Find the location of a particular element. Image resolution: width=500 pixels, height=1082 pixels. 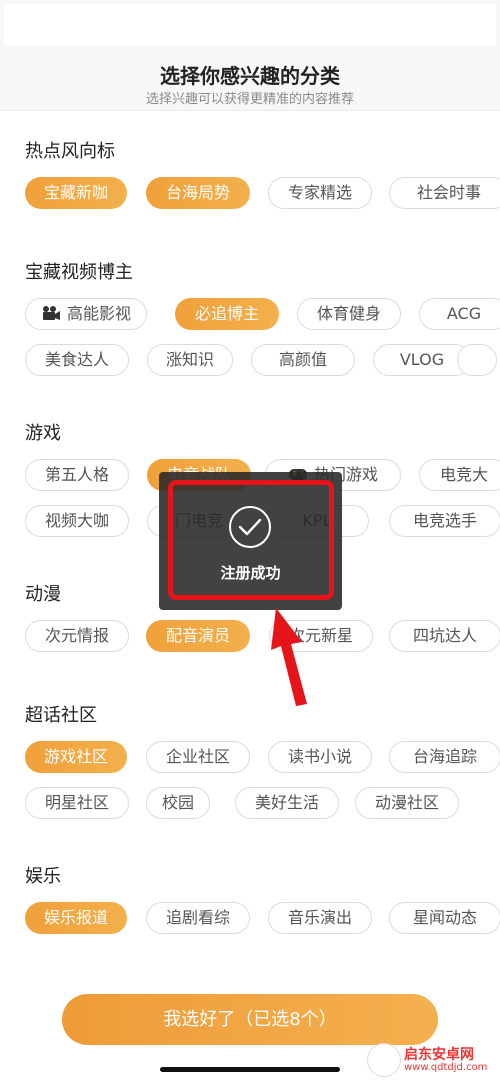

interest-tag is located at coordinates (477, 360).